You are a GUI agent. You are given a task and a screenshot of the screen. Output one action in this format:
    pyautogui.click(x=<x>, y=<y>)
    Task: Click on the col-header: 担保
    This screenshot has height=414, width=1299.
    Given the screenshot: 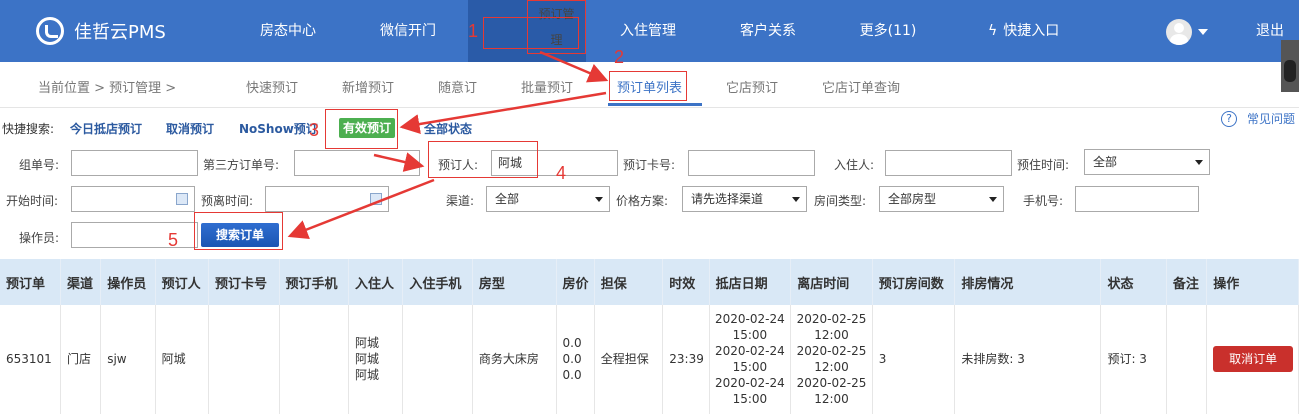 What is the action you would take?
    pyautogui.click(x=629, y=282)
    